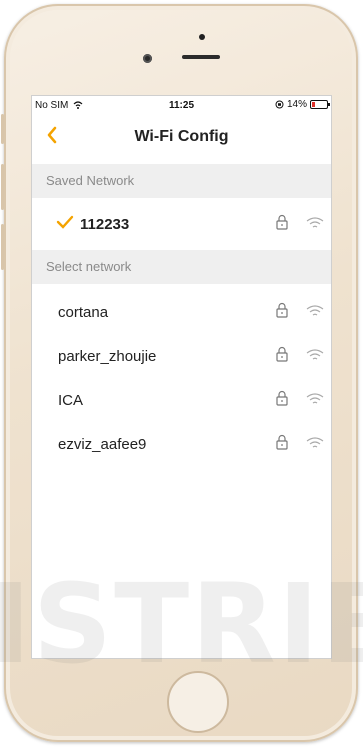 The image size is (363, 747). Describe the element at coordinates (83, 312) in the screenshot. I see `network-name: cortana` at that location.